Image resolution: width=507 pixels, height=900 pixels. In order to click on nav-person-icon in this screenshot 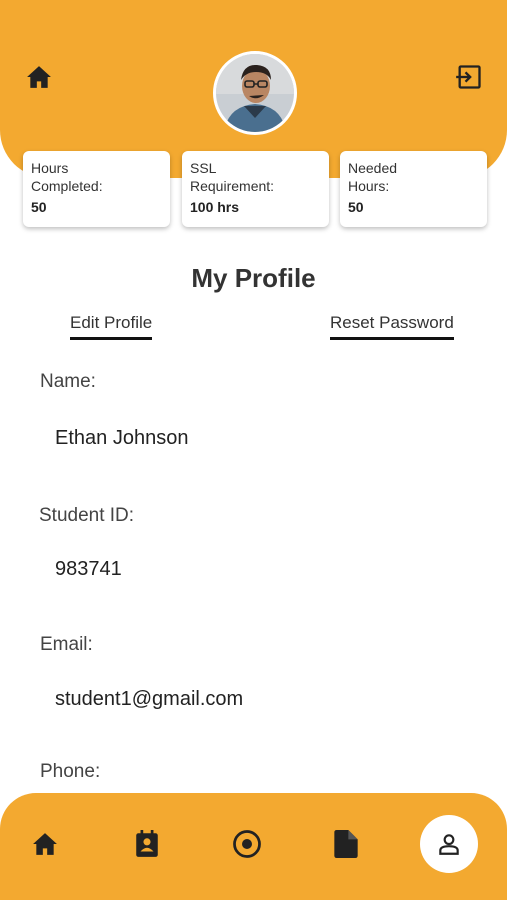, I will do `click(449, 844)`.